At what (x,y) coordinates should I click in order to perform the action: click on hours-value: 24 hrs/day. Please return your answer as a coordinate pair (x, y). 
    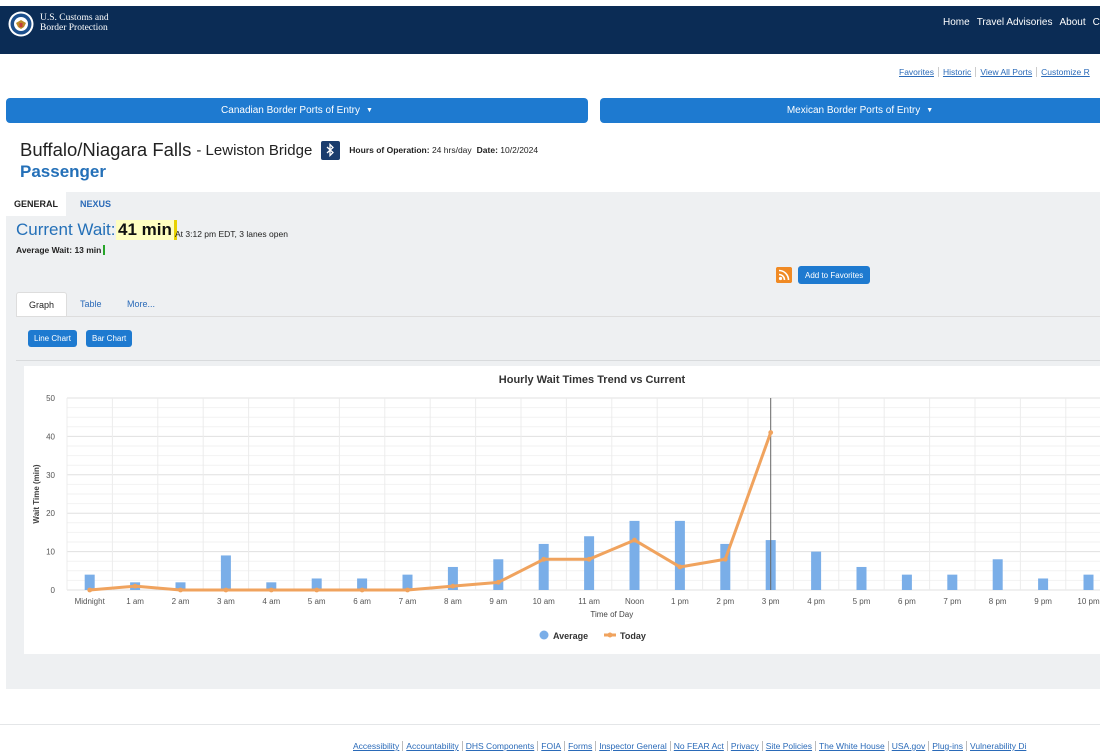
    Looking at the image, I should click on (451, 150).